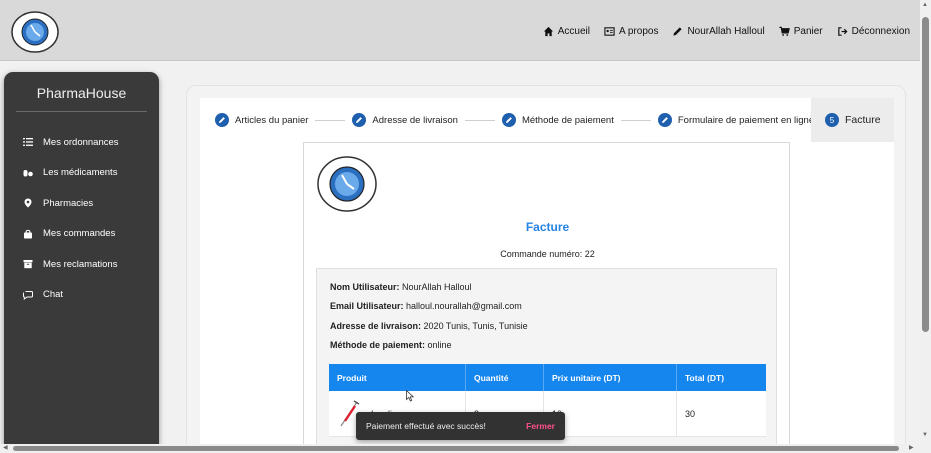  What do you see at coordinates (27, 172) in the screenshot?
I see `pills-icon` at bounding box center [27, 172].